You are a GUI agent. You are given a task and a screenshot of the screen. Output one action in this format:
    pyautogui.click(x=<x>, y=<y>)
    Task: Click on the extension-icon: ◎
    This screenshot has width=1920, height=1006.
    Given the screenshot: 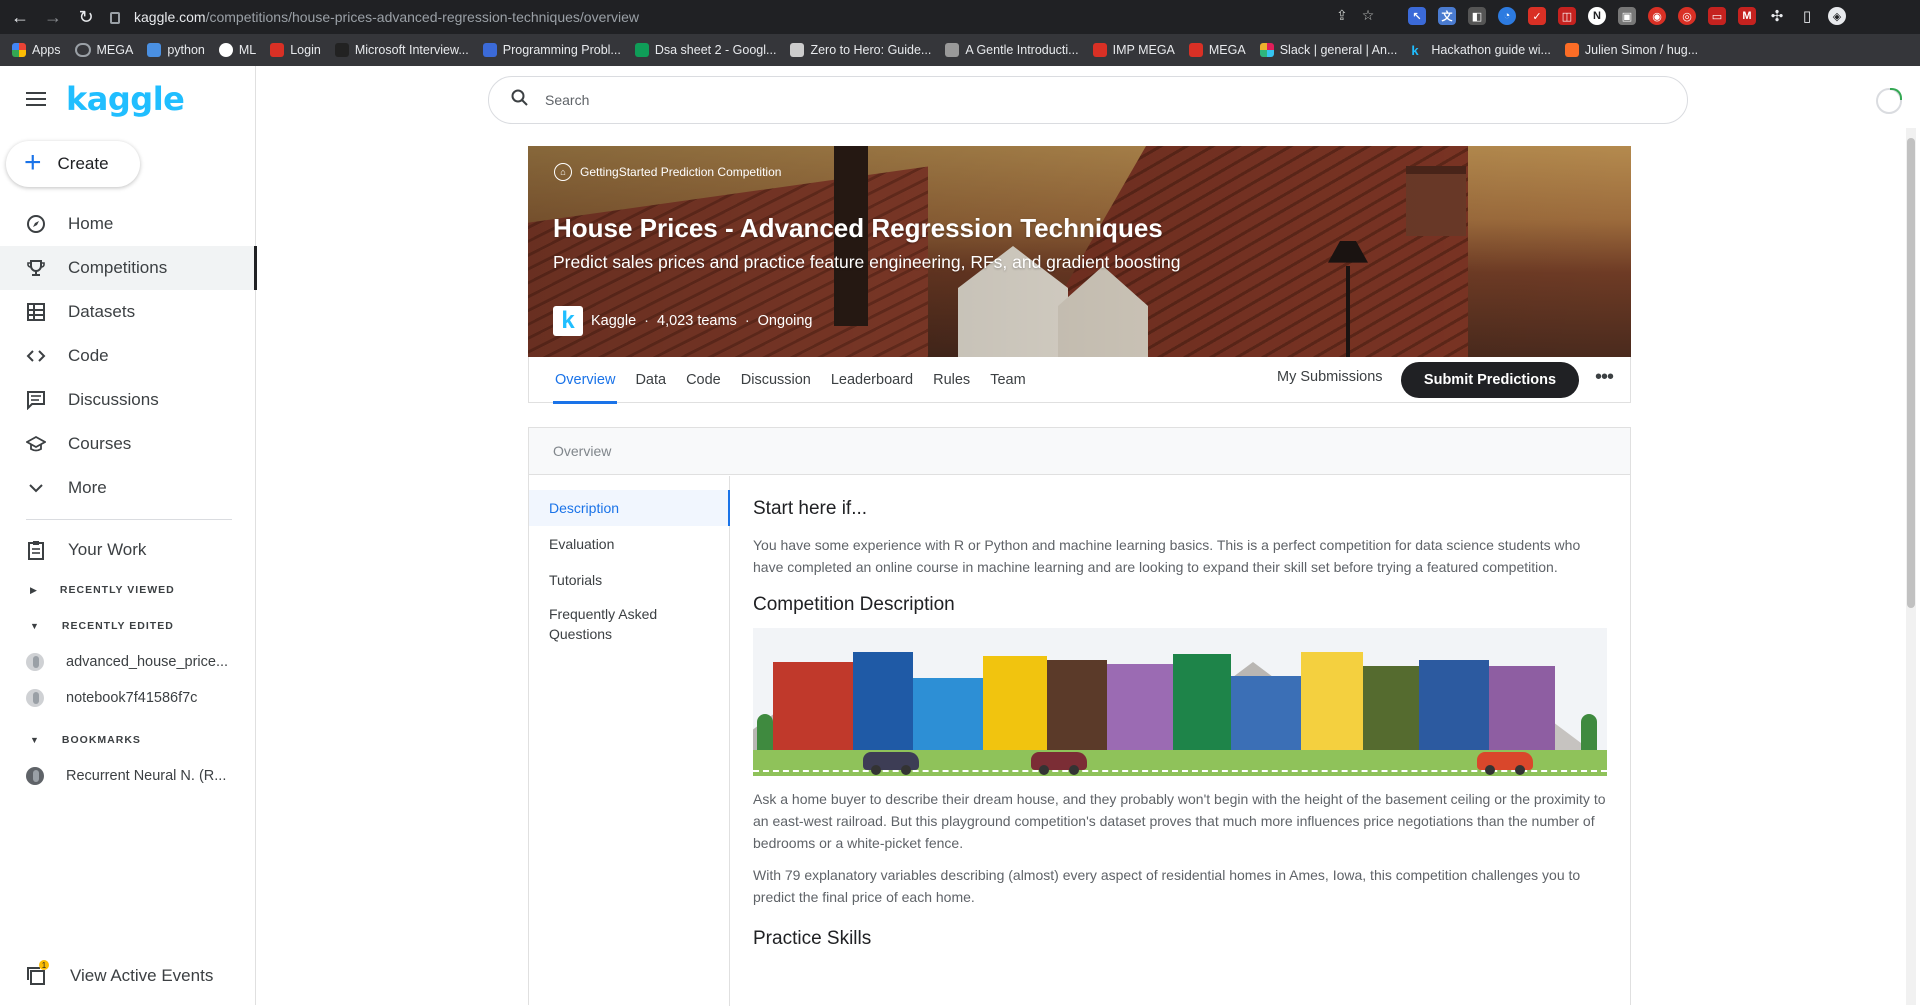 What is the action you would take?
    pyautogui.click(x=1687, y=16)
    